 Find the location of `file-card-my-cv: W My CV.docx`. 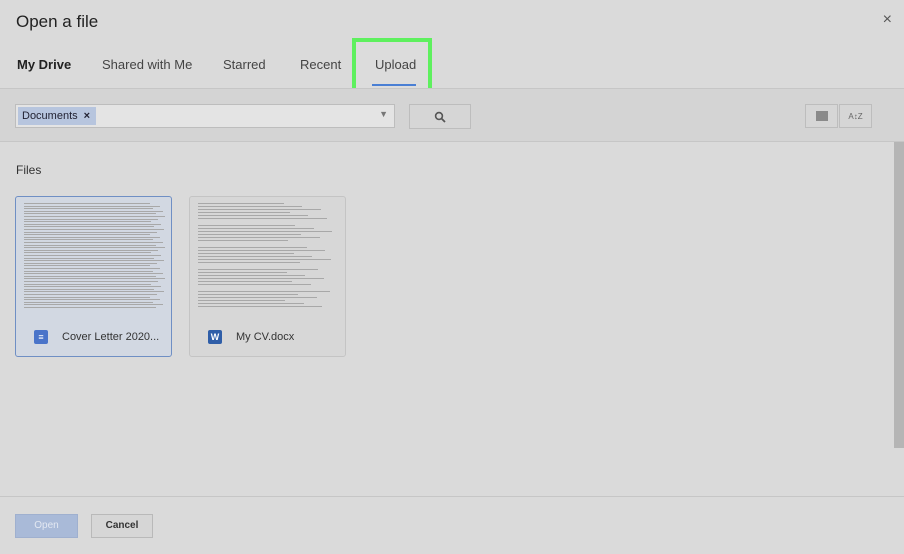

file-card-my-cv: W My CV.docx is located at coordinates (267, 276).